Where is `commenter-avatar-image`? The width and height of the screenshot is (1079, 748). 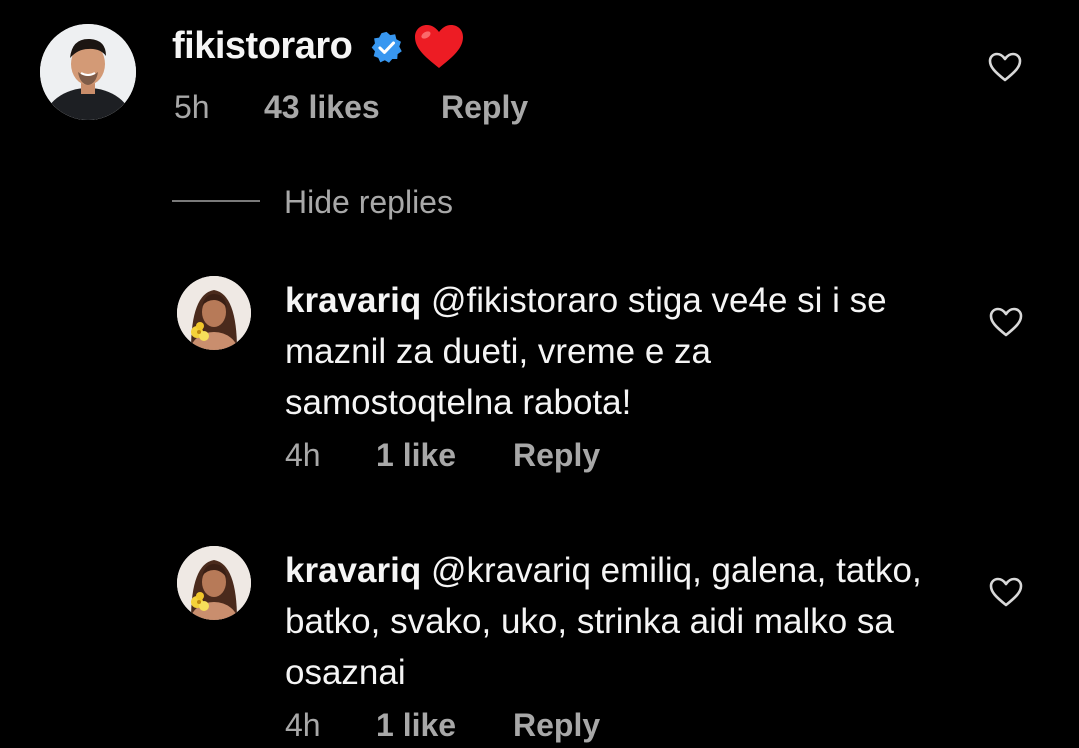 commenter-avatar-image is located at coordinates (88, 72).